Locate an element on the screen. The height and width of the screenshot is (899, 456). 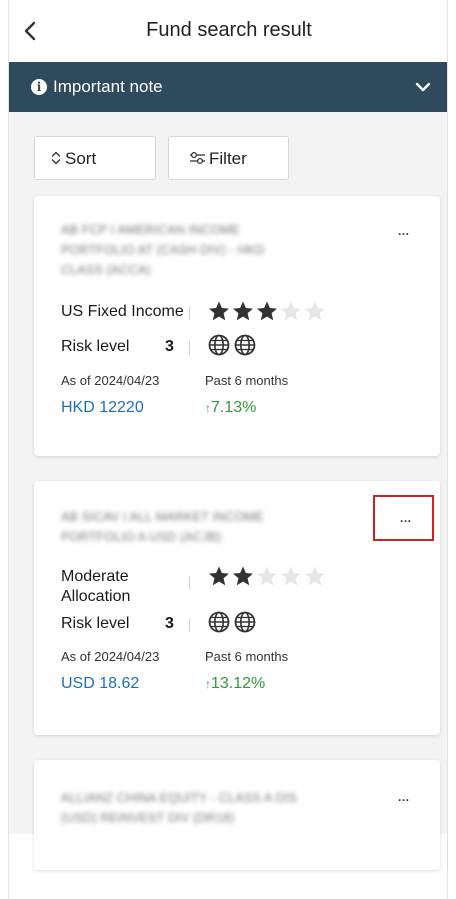
app-header: Fund search result is located at coordinates (228, 31).